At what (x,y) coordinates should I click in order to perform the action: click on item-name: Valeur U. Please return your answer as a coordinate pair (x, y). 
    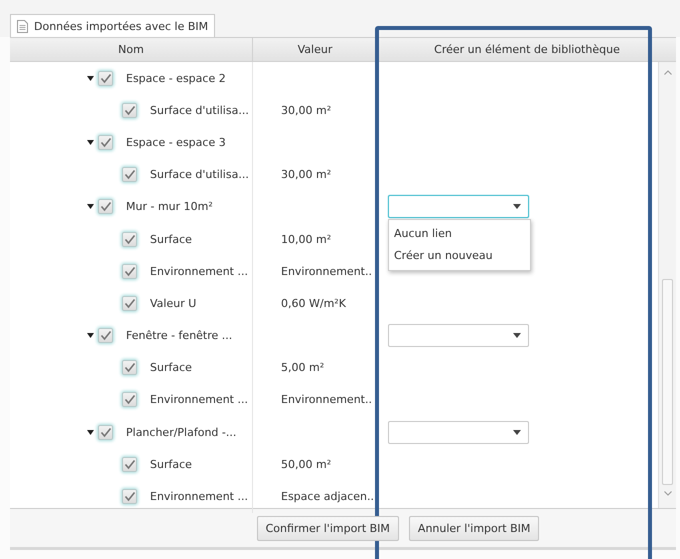
    Looking at the image, I should click on (173, 303).